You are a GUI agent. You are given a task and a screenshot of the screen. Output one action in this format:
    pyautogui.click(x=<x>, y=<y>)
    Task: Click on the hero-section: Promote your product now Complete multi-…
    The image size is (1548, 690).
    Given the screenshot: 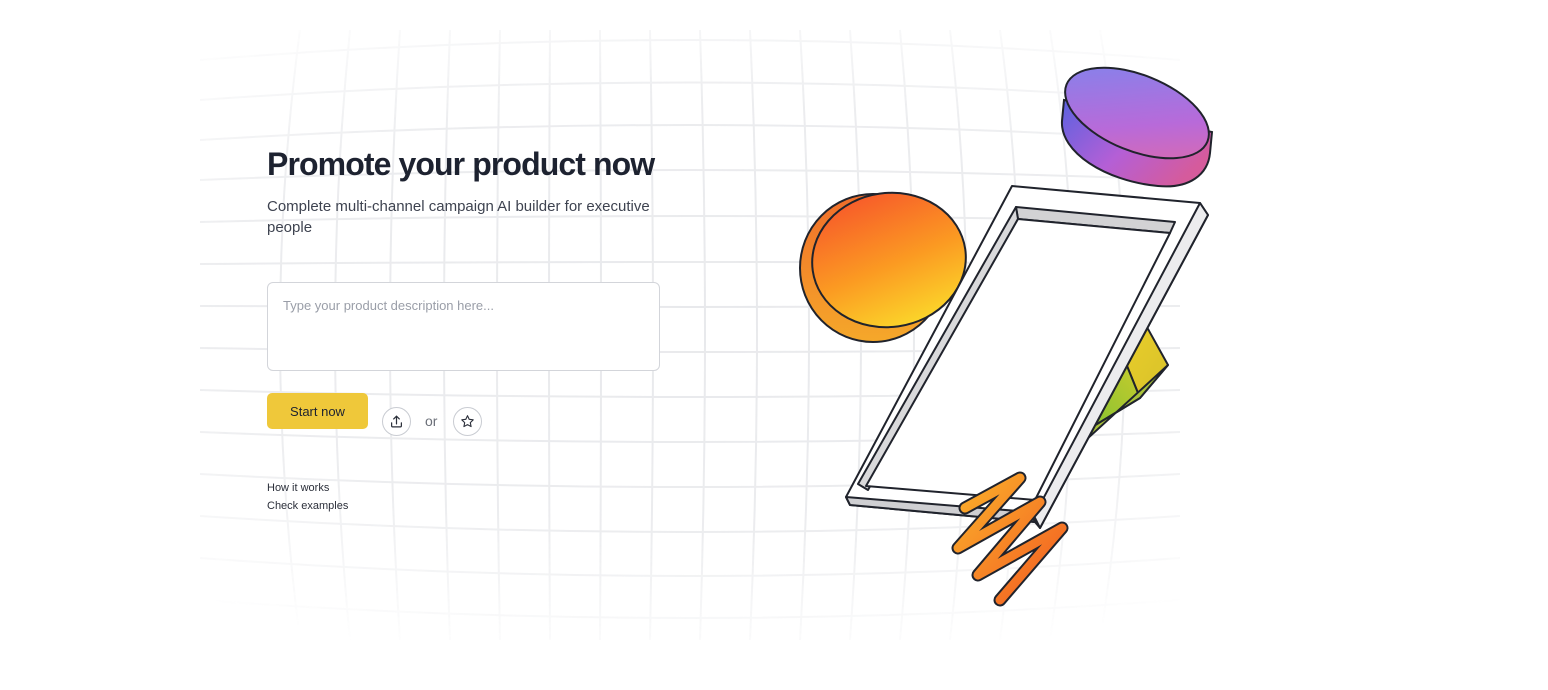 What is the action you would take?
    pyautogui.click(x=477, y=190)
    